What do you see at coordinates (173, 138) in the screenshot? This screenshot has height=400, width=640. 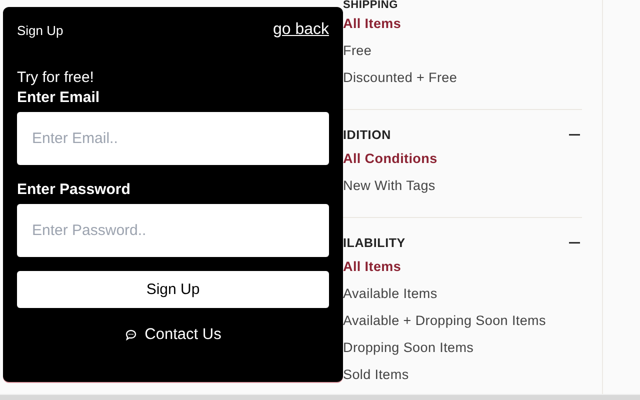 I see `email-field: Enter Email..` at bounding box center [173, 138].